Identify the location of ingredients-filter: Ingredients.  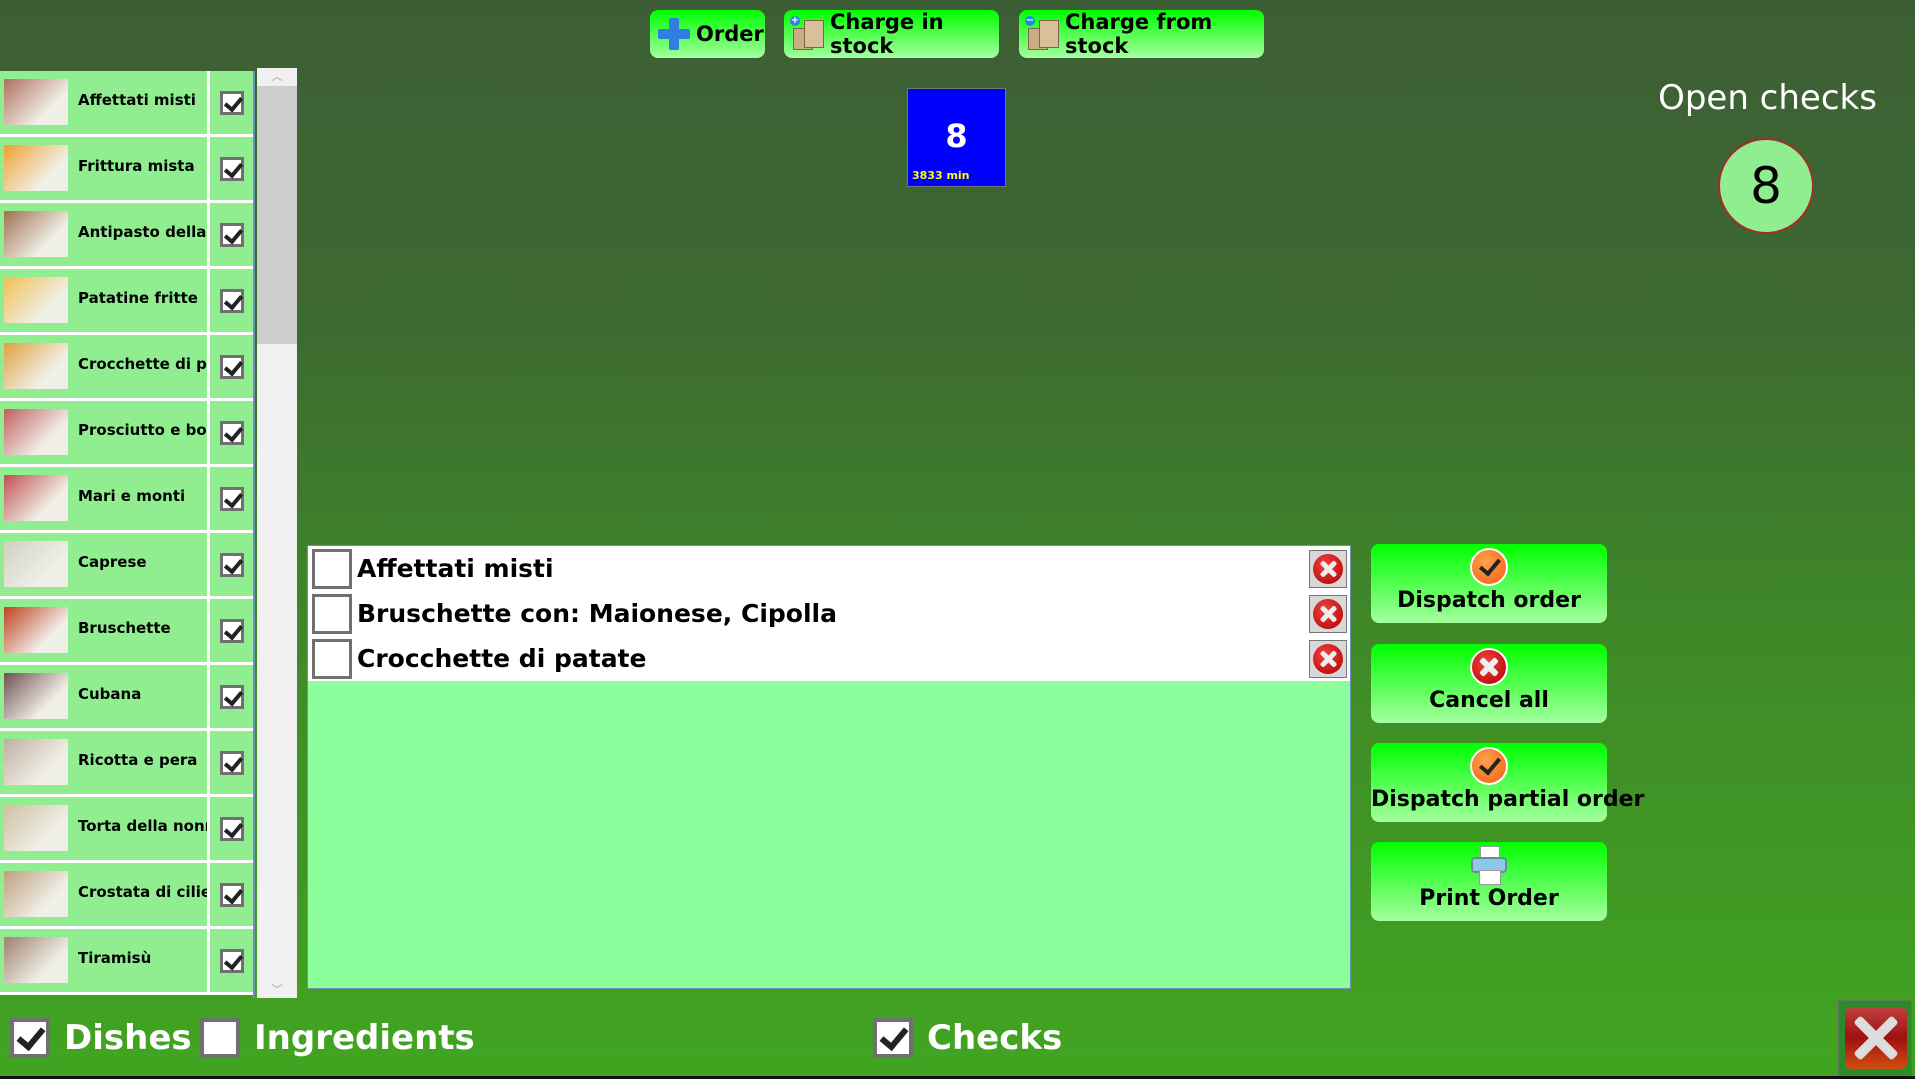
(337, 1038).